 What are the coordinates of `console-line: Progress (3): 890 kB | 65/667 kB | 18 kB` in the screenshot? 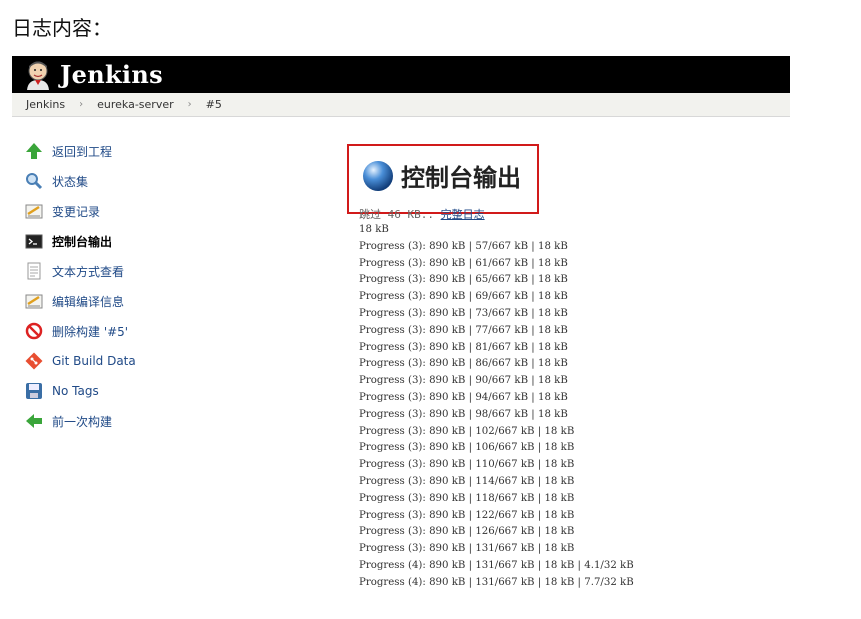 It's located at (463, 280).